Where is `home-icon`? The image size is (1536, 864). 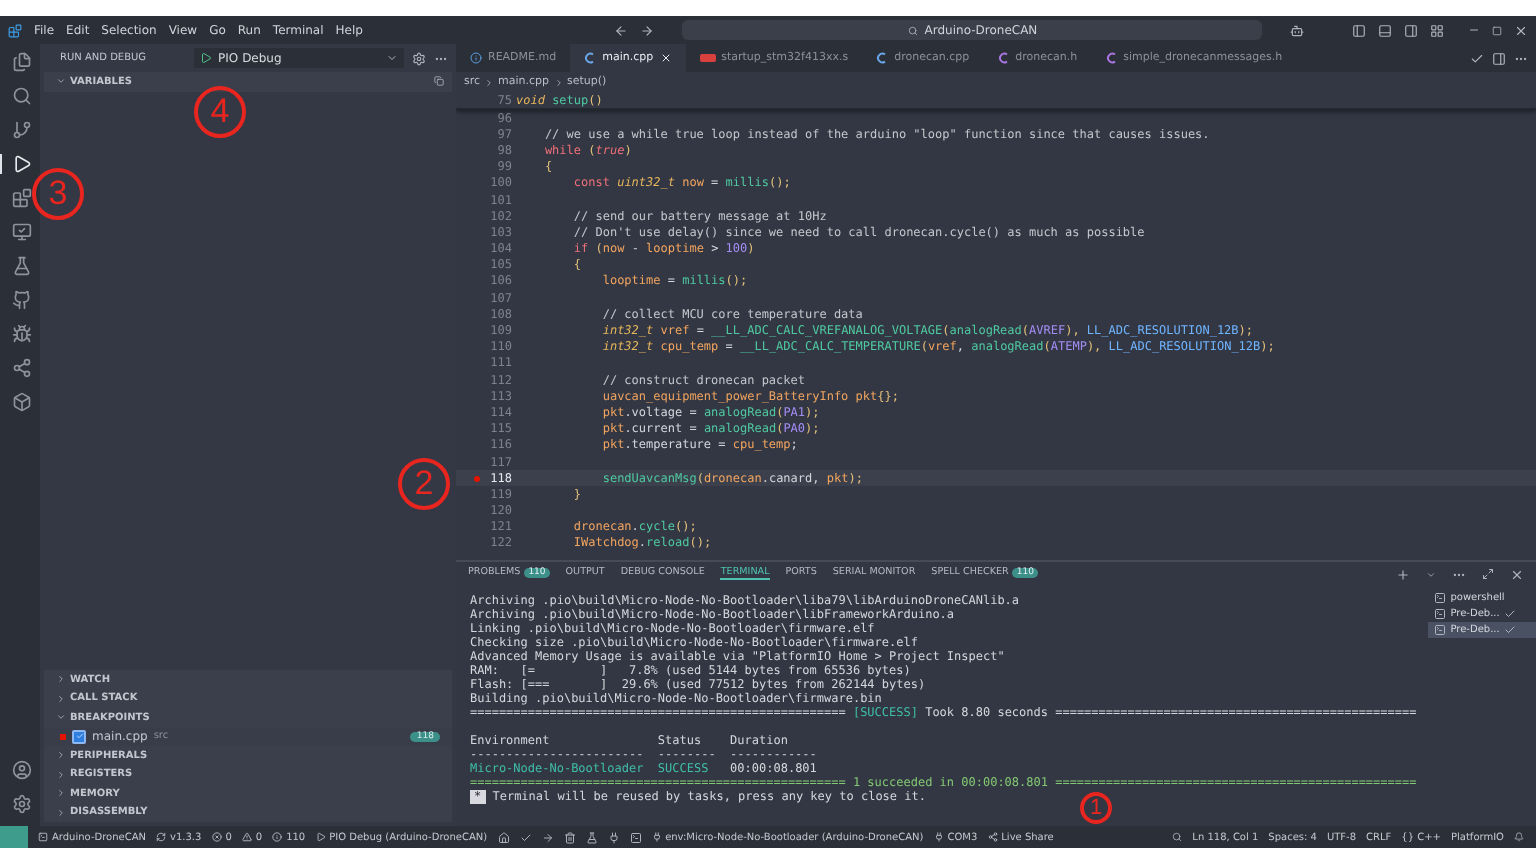 home-icon is located at coordinates (503, 837).